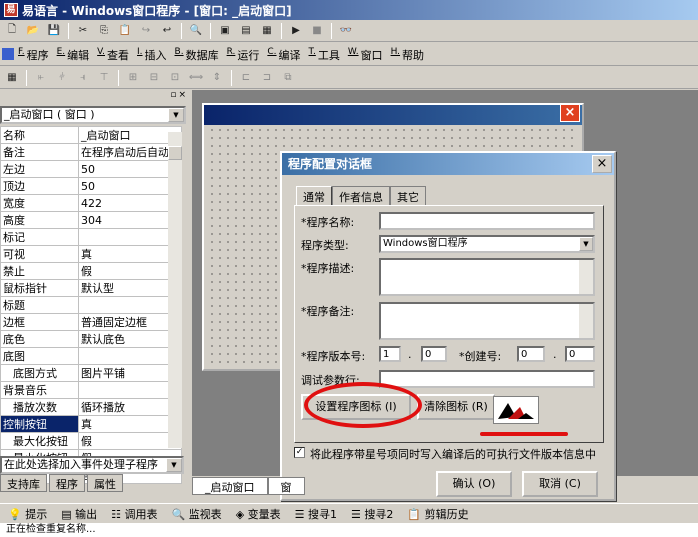 Image resolution: width=698 pixels, height=537 pixels. I want to click on tab-search-1: ☰ 搜寻1, so click(316, 514).